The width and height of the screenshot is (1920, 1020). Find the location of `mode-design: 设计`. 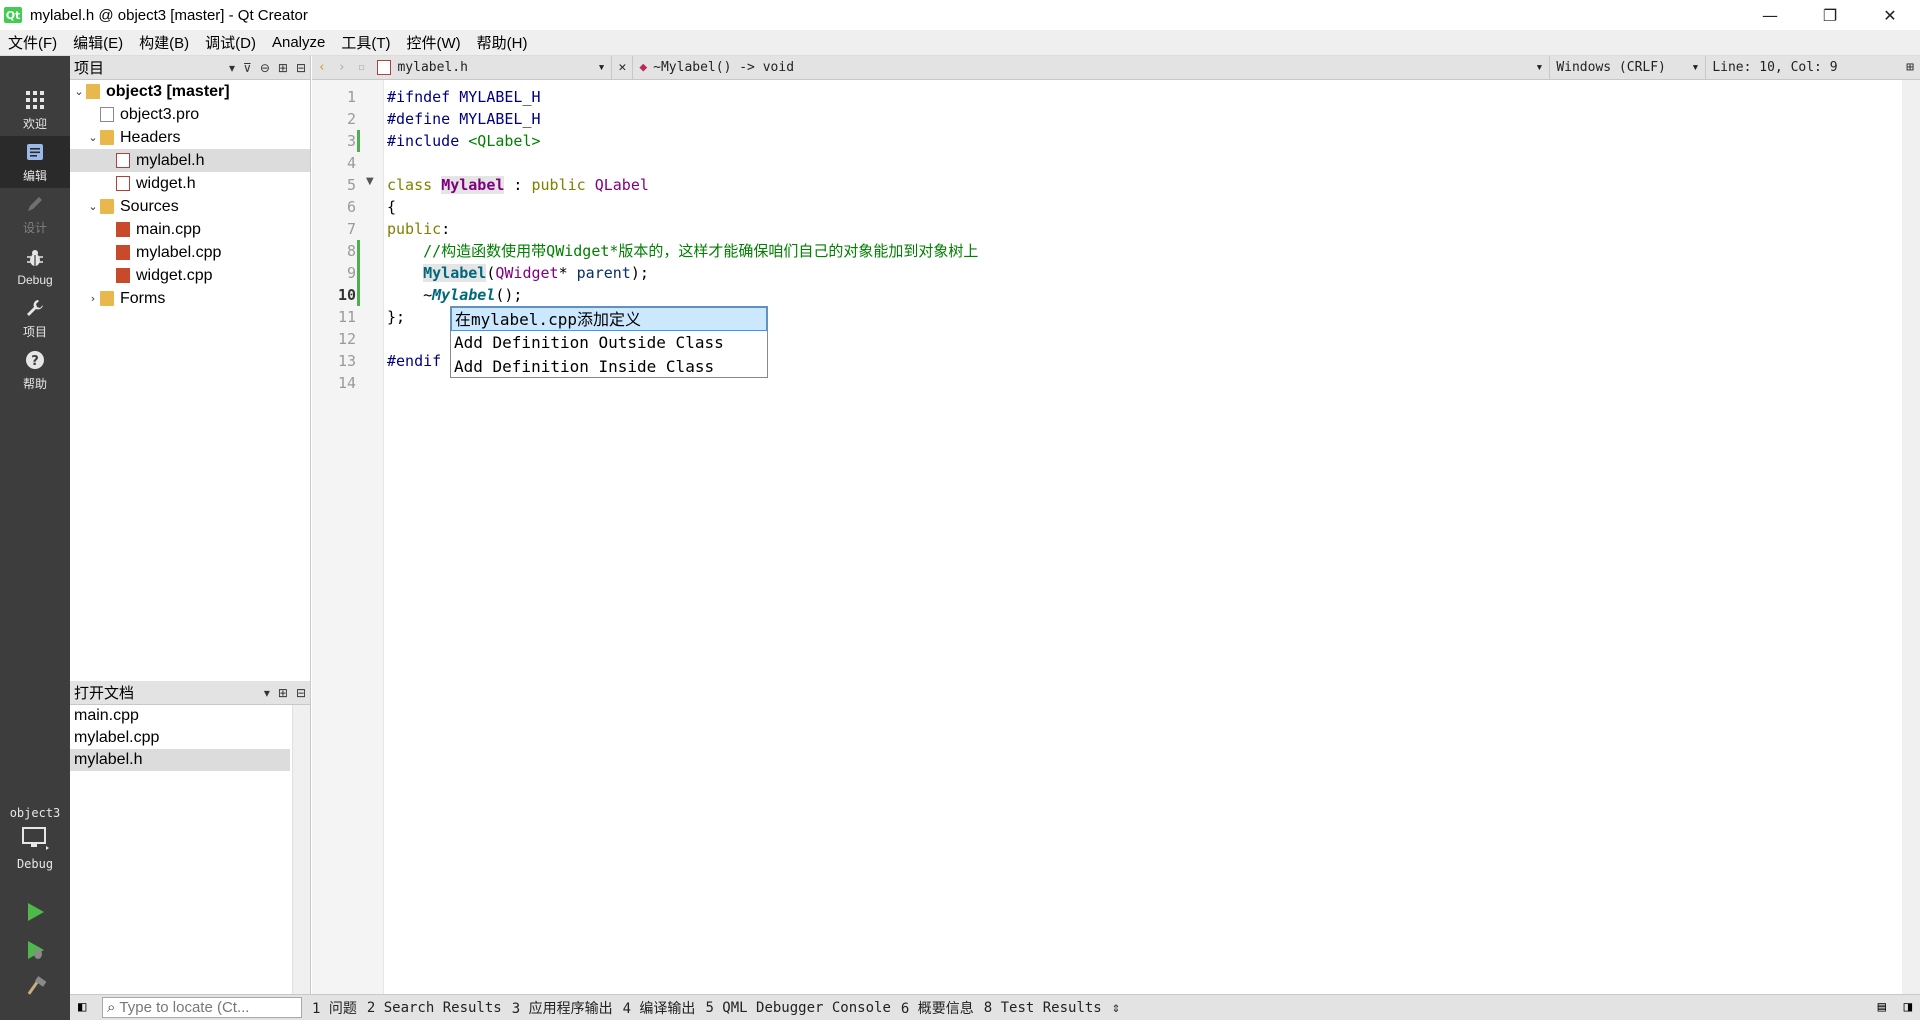

mode-design: 设计 is located at coordinates (35, 214).